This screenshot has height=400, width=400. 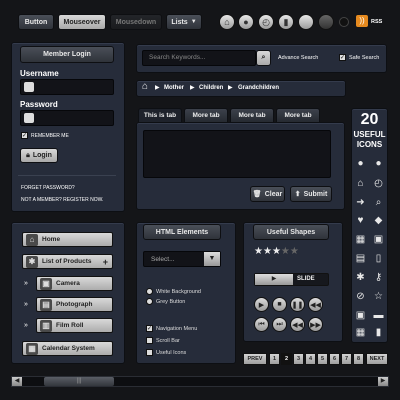 What do you see at coordinates (378, 296) in the screenshot?
I see `star-icon: ☆` at bounding box center [378, 296].